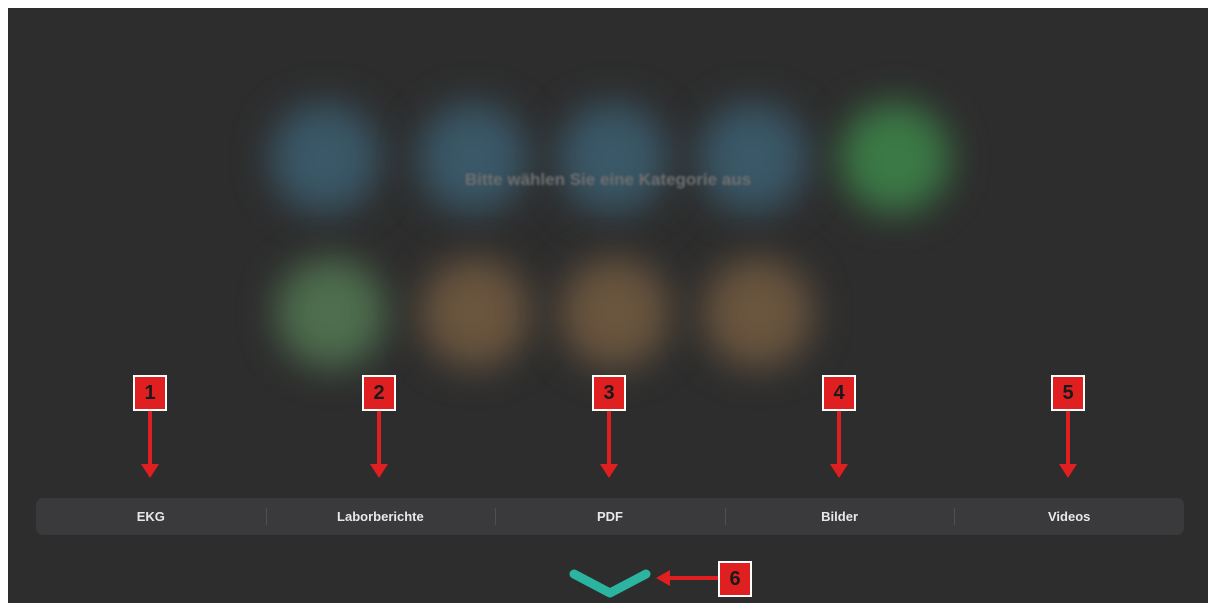 This screenshot has height=603, width=1208. Describe the element at coordinates (735, 579) in the screenshot. I see `callout-6: 6` at that location.